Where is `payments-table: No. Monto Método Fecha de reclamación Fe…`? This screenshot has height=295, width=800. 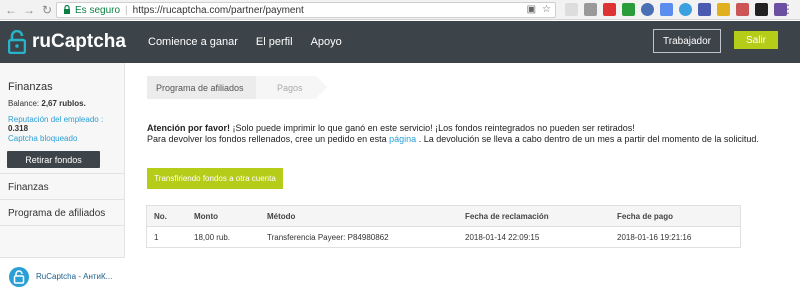
payments-table: No. Monto Método Fecha de reclamación Fe… is located at coordinates (443, 226).